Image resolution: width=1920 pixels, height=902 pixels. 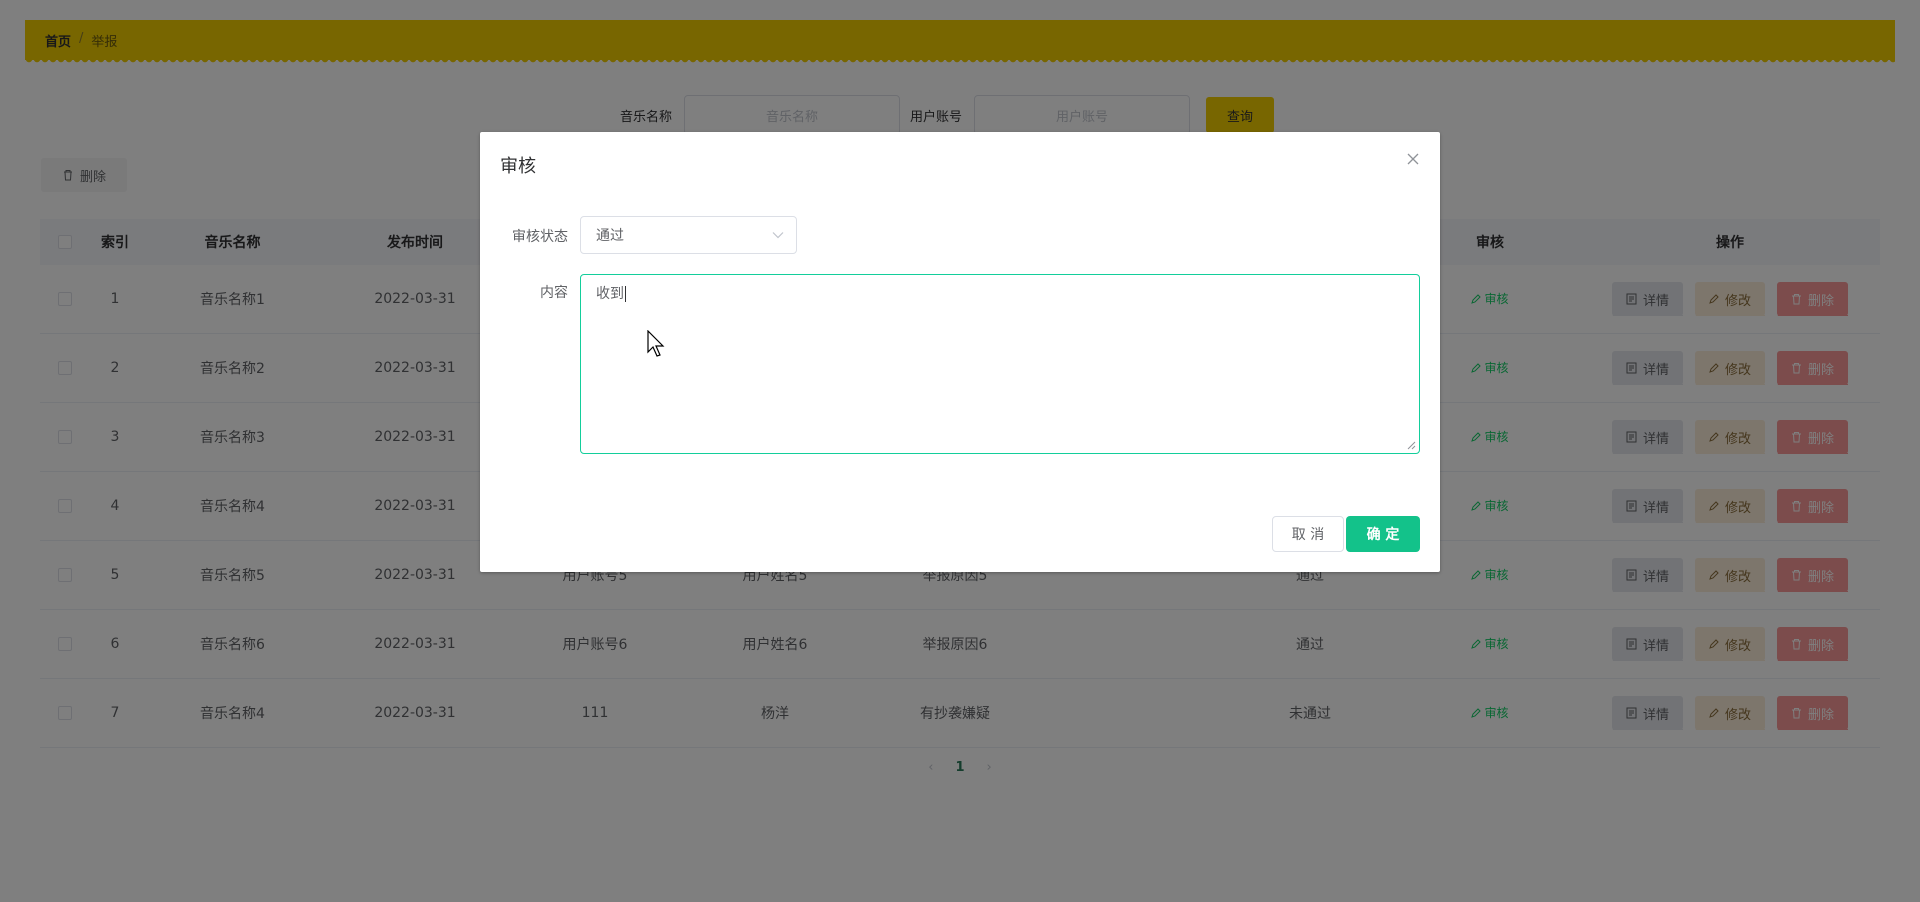 I want to click on resize-handle-icon, so click(x=1411, y=445).